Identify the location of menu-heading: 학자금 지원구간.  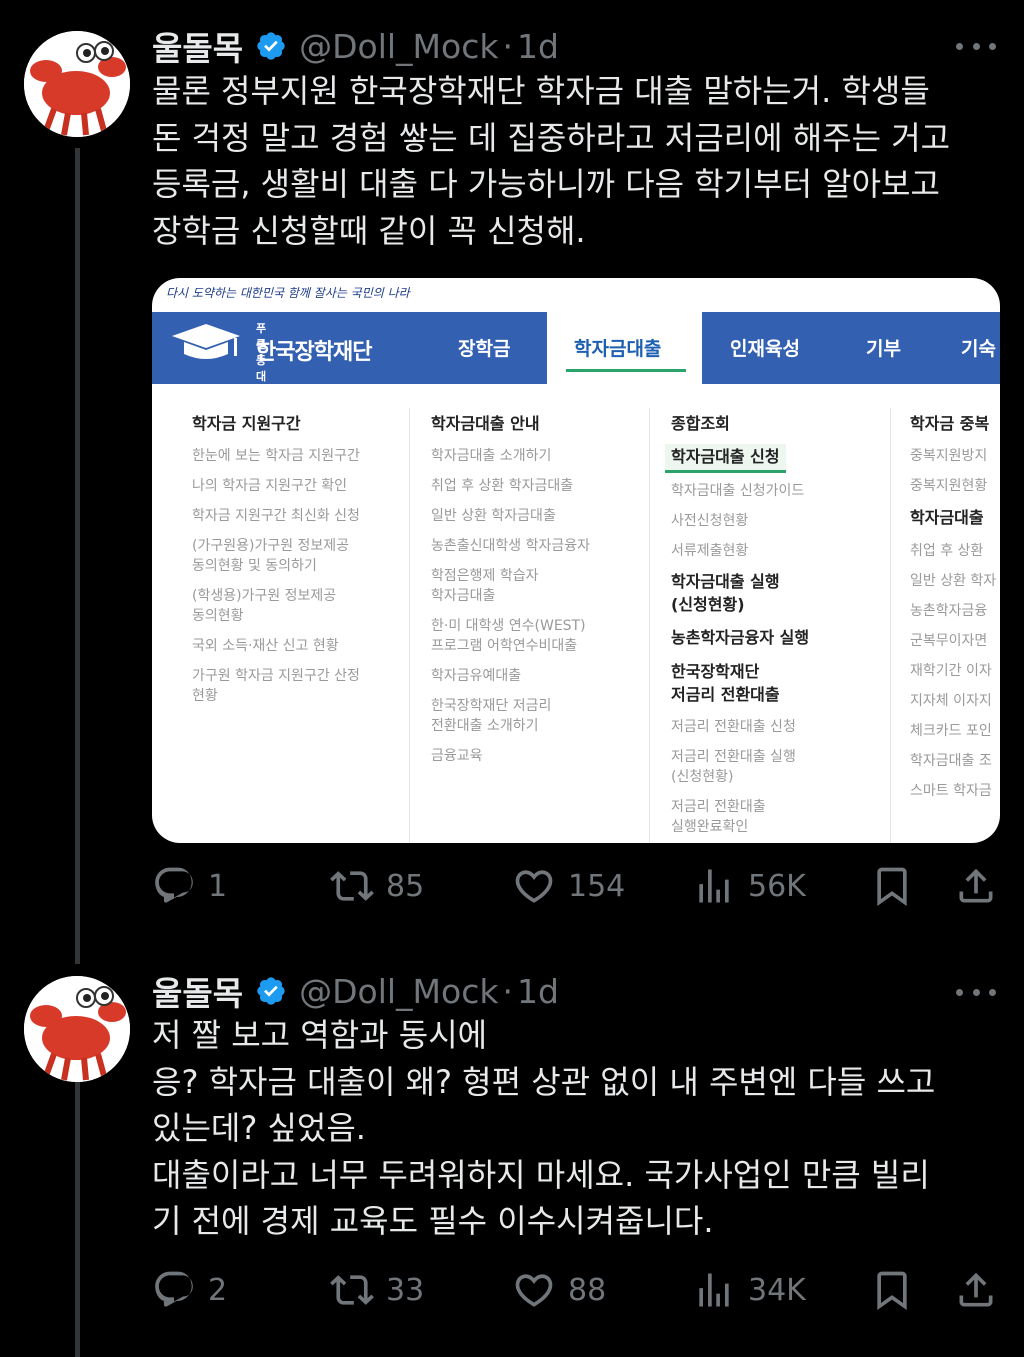
(246, 424).